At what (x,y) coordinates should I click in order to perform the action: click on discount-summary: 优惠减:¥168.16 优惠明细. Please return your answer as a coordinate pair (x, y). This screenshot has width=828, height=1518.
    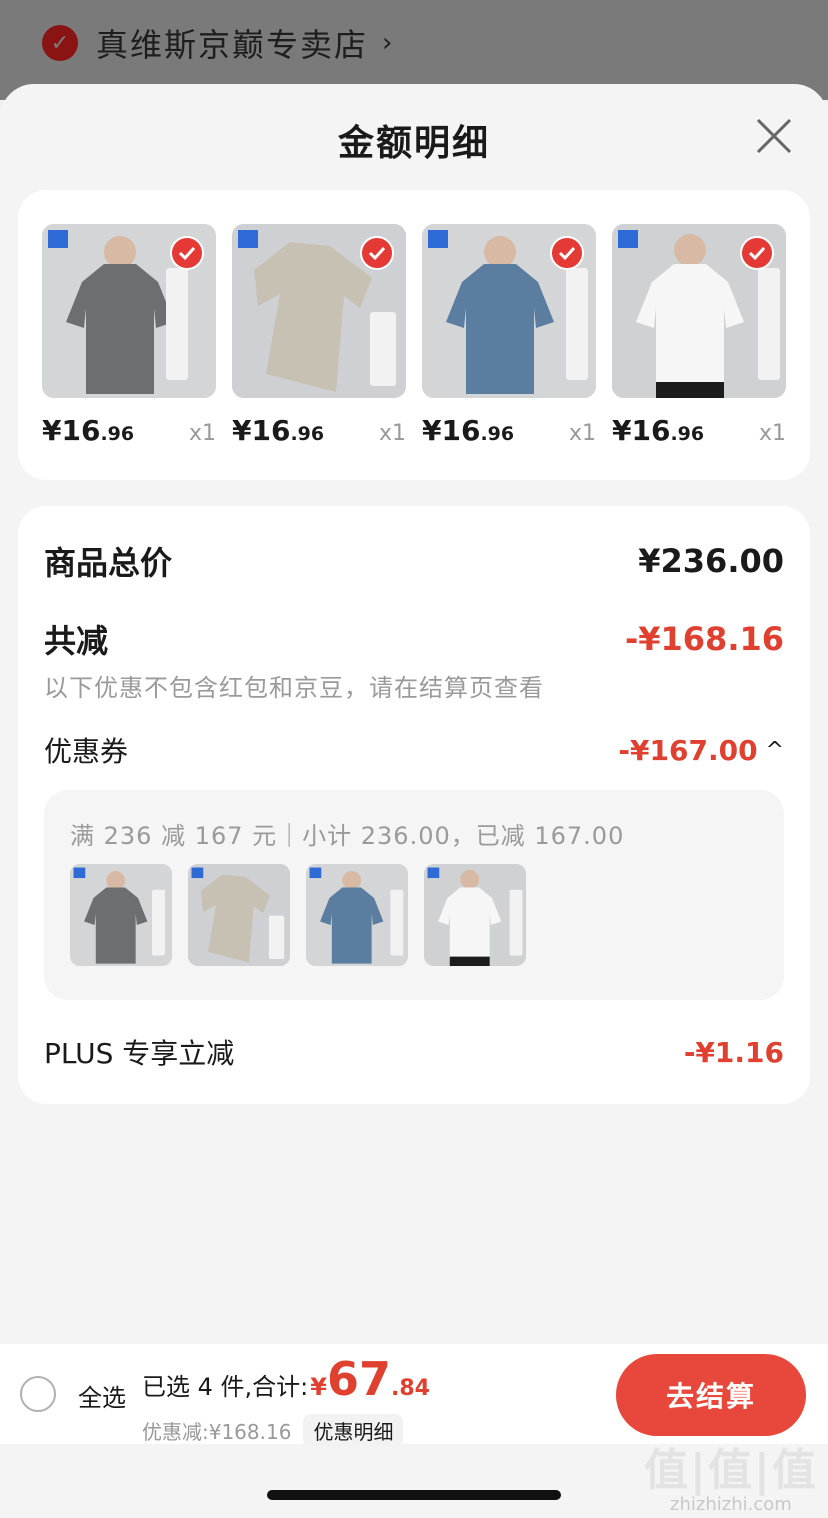
    Looking at the image, I should click on (273, 1430).